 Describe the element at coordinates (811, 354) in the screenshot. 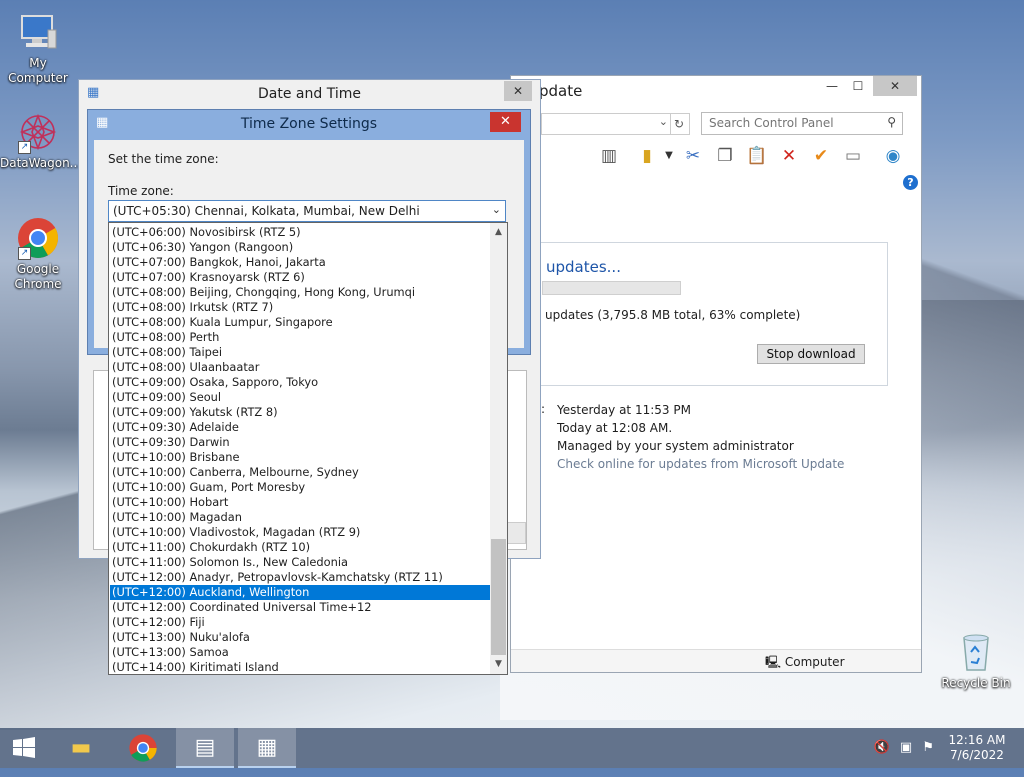

I see `stop-download-button: Stop download` at that location.